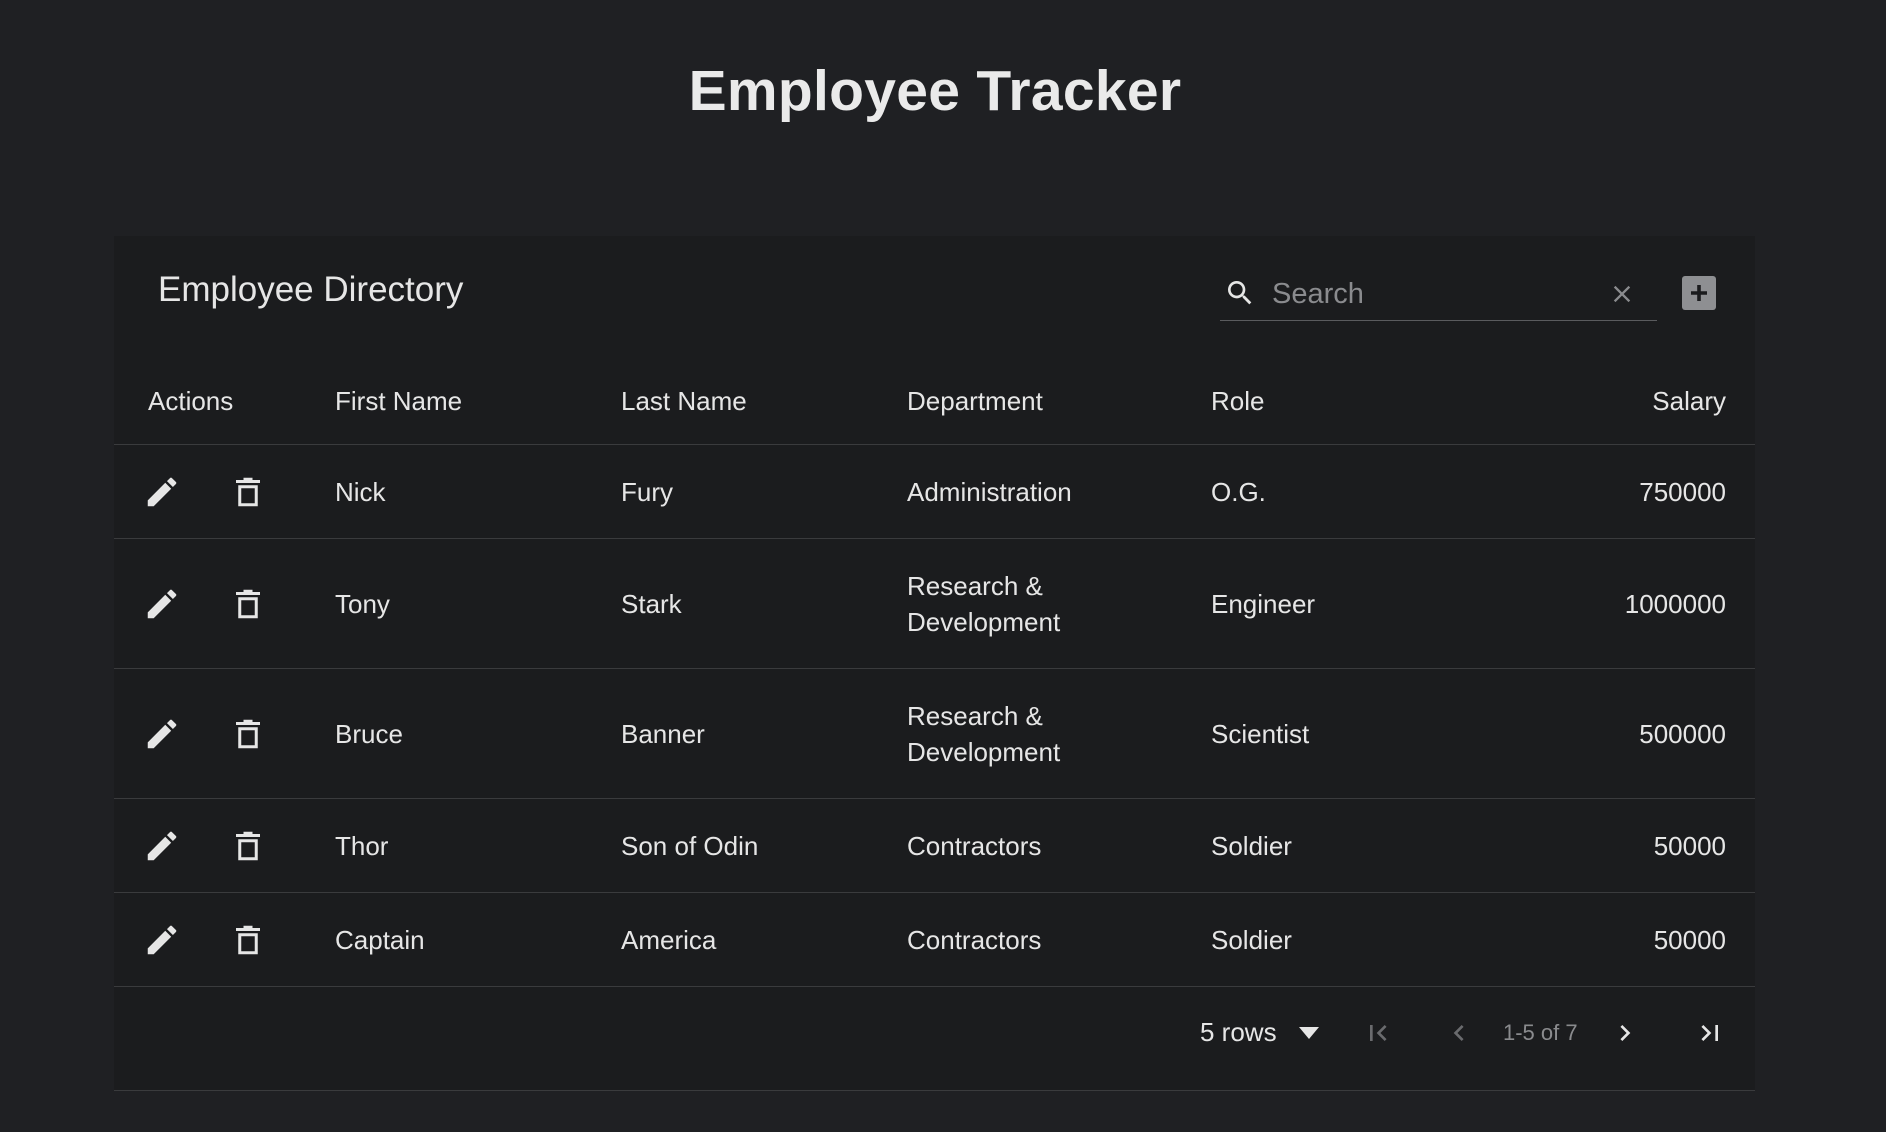 Image resolution: width=1886 pixels, height=1132 pixels. I want to click on table-row: Nick Fury Administration O.G. 750000, so click(934, 491).